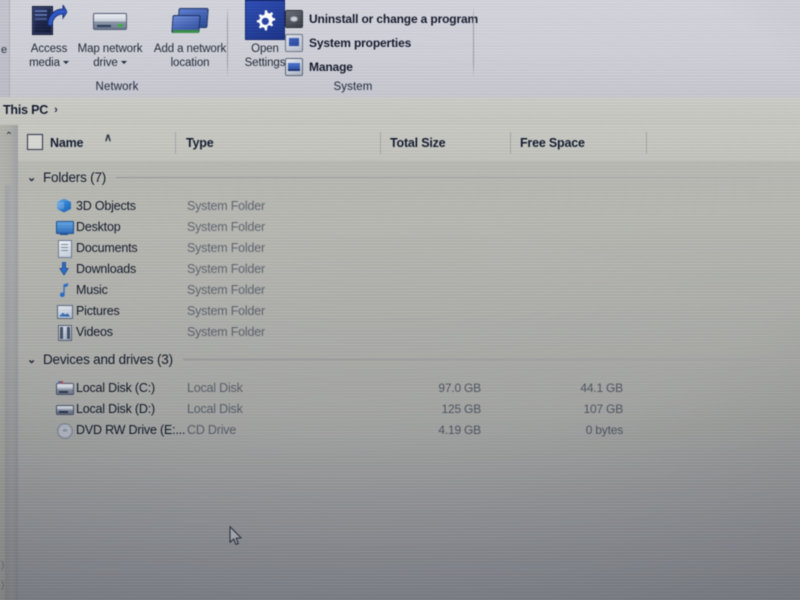  I want to click on select-all-checkbox, so click(35, 142).